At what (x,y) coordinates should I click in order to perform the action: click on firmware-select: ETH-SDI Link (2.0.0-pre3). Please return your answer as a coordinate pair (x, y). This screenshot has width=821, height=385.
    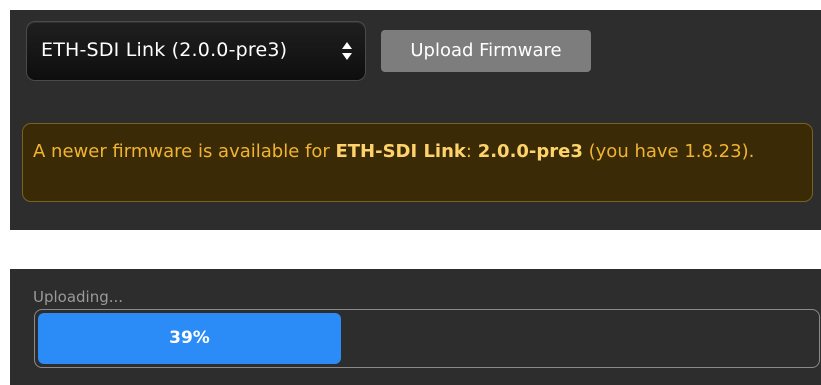
    Looking at the image, I should click on (196, 51).